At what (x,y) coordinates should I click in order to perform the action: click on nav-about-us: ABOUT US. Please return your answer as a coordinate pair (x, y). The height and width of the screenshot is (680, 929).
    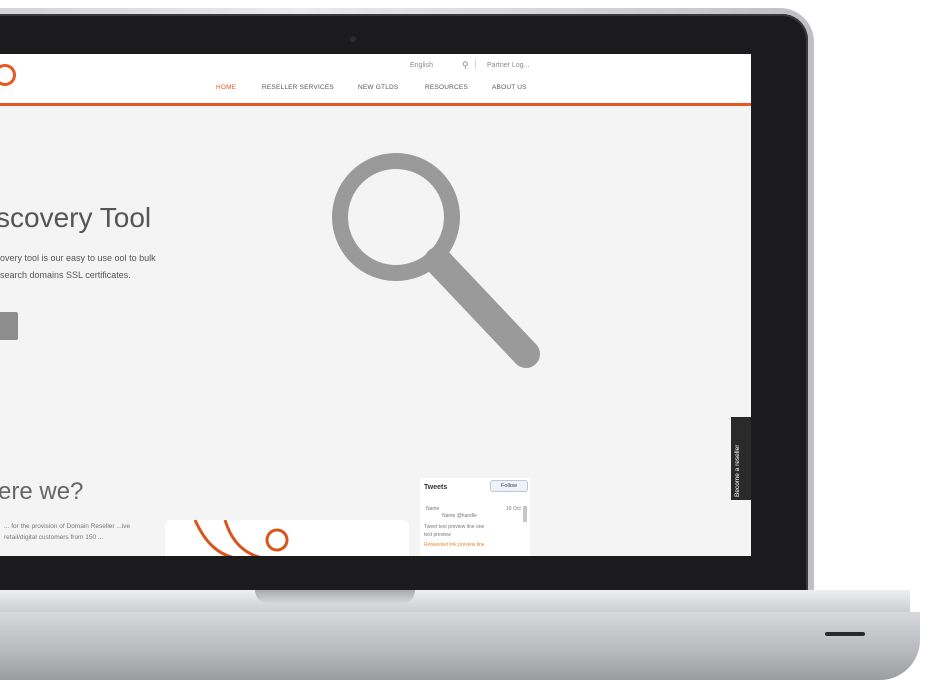
    Looking at the image, I should click on (509, 87).